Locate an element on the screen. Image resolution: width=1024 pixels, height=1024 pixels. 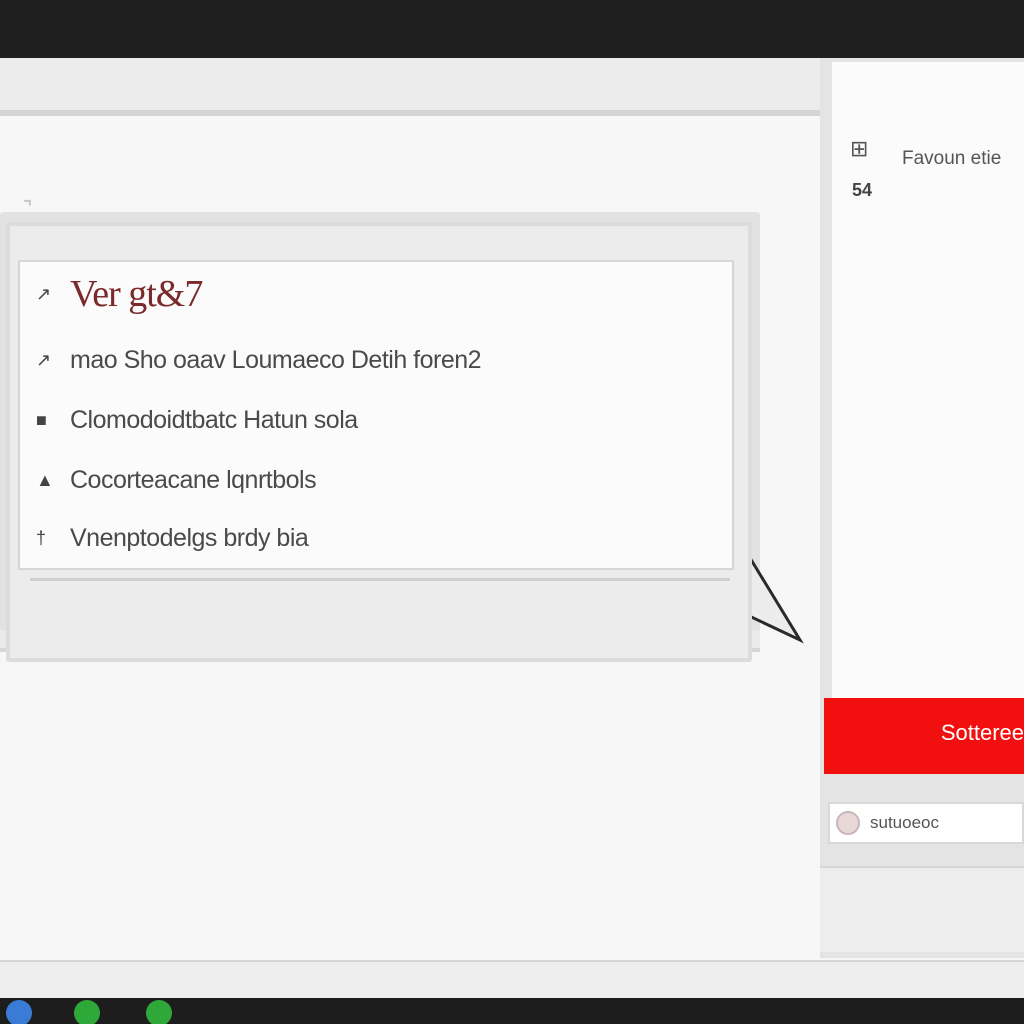
arrow-icon: ↗ is located at coordinates (44, 293).